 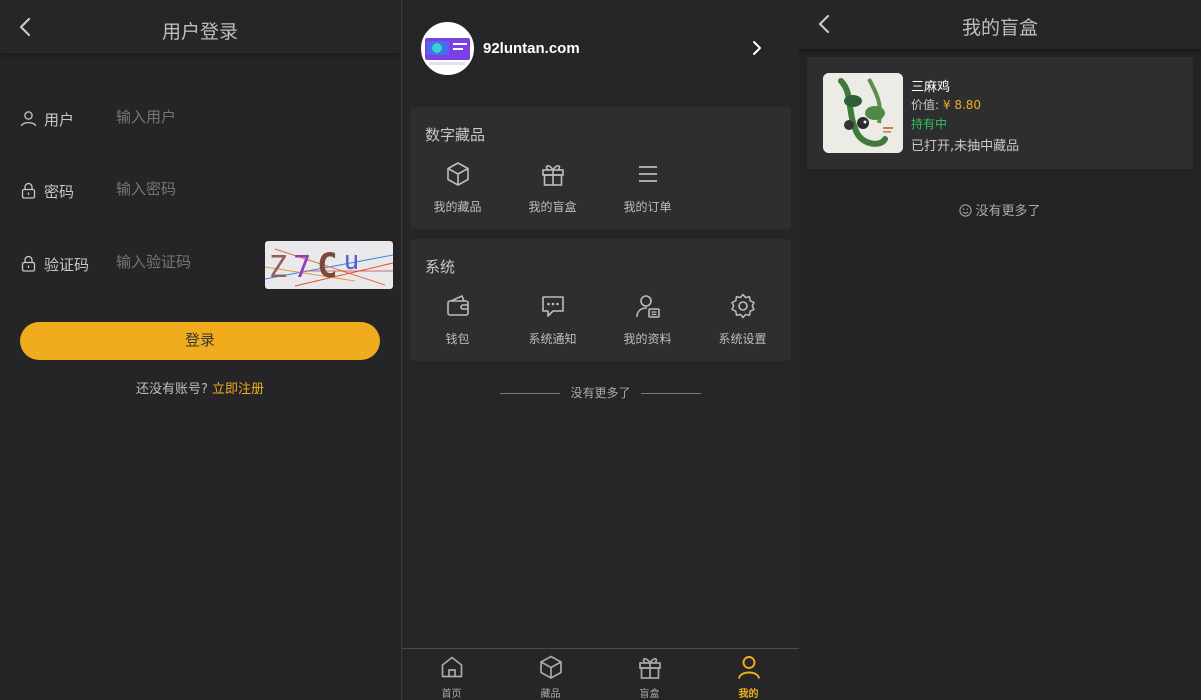 What do you see at coordinates (457, 319) in the screenshot?
I see `wallet-item: 钱包` at bounding box center [457, 319].